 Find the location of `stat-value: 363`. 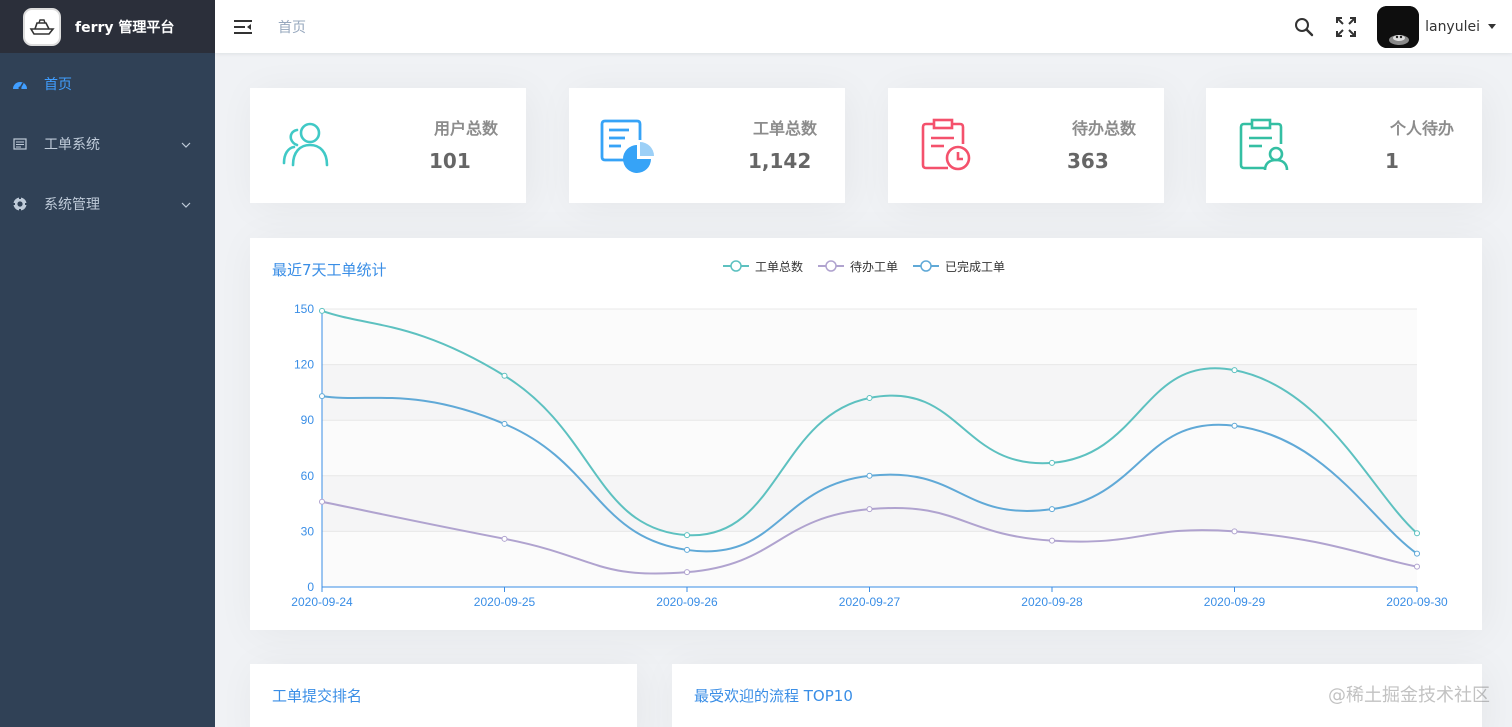

stat-value: 363 is located at coordinates (1088, 161).